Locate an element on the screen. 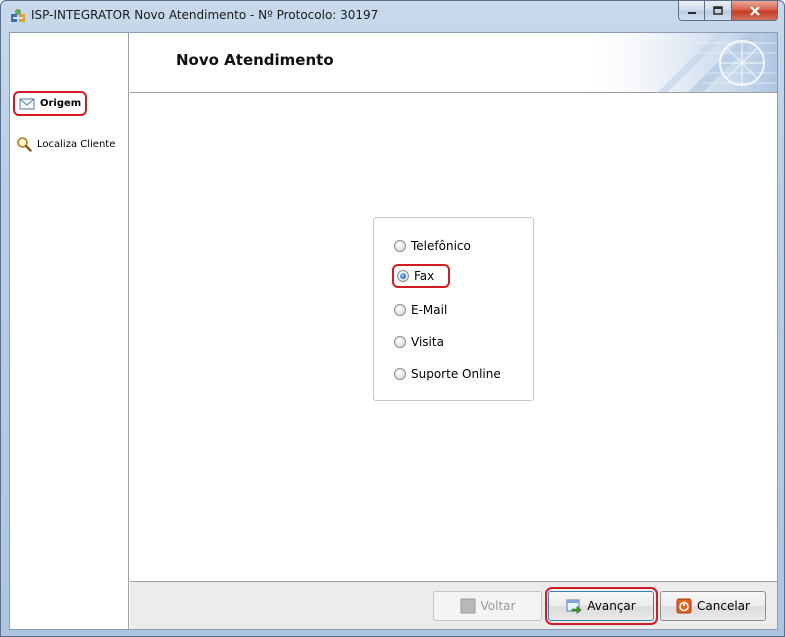 Image resolution: width=785 pixels, height=637 pixels. radio-label: E-Mail is located at coordinates (429, 310).